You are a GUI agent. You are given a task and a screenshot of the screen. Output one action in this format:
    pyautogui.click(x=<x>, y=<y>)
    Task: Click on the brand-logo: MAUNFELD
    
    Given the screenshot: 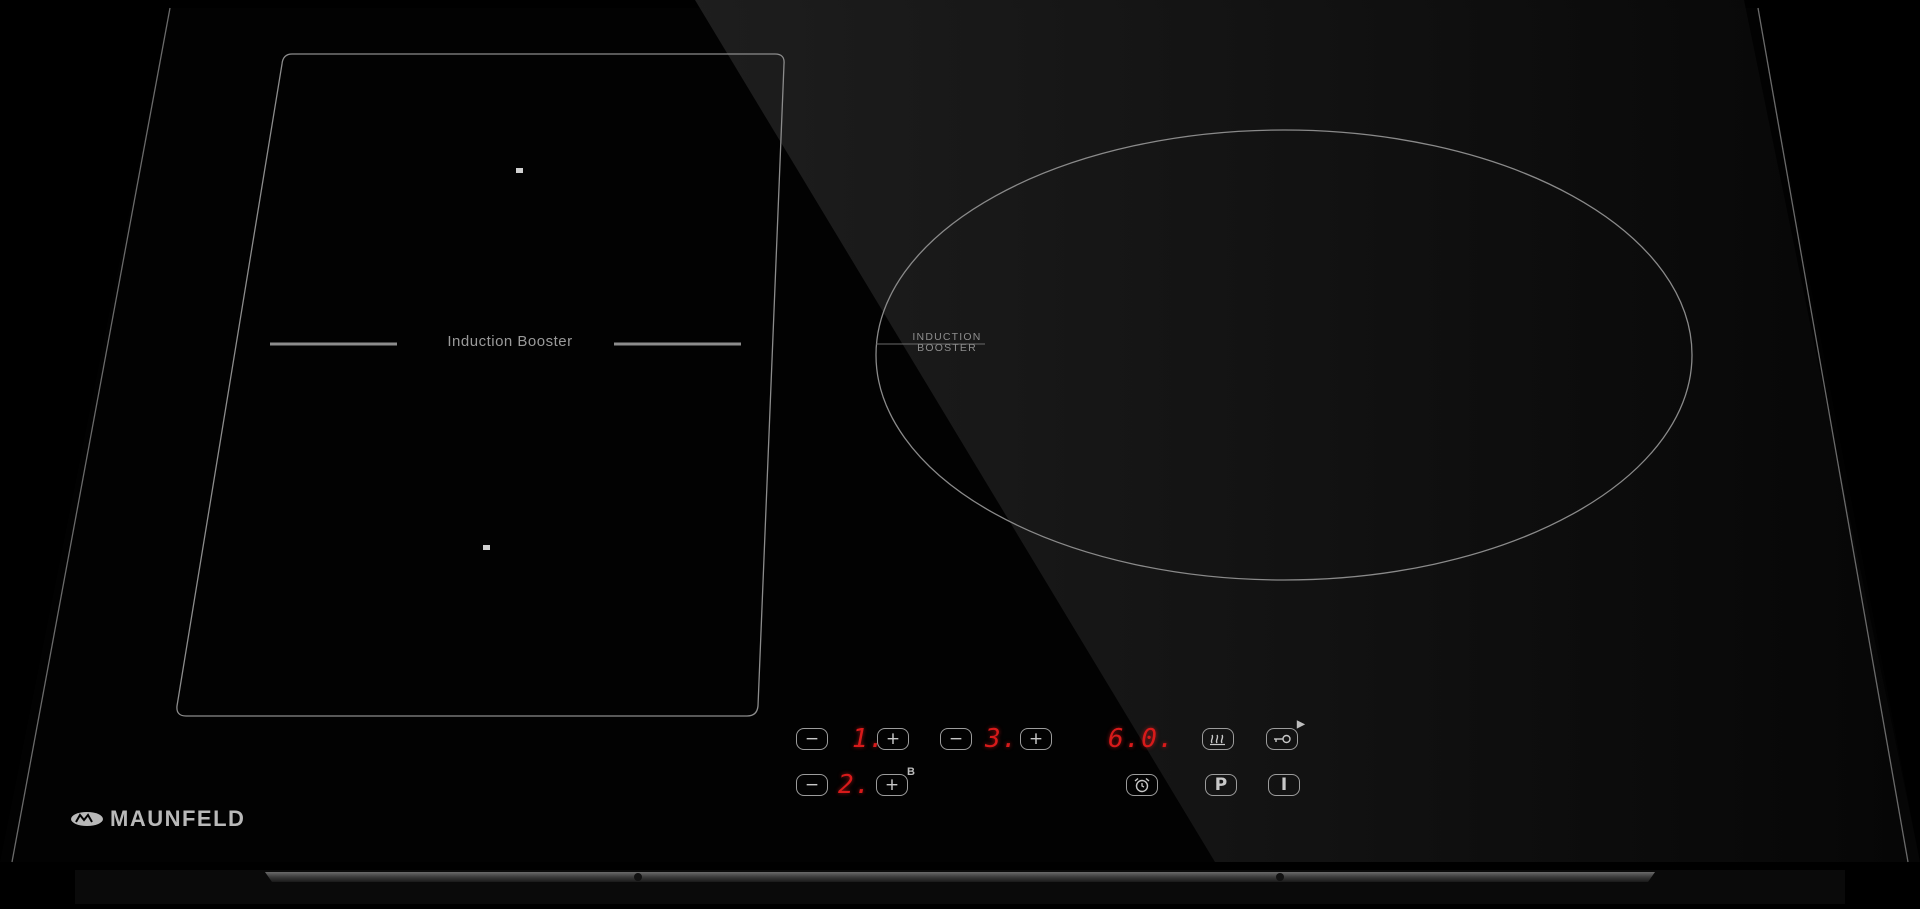 What is the action you would take?
    pyautogui.click(x=178, y=818)
    